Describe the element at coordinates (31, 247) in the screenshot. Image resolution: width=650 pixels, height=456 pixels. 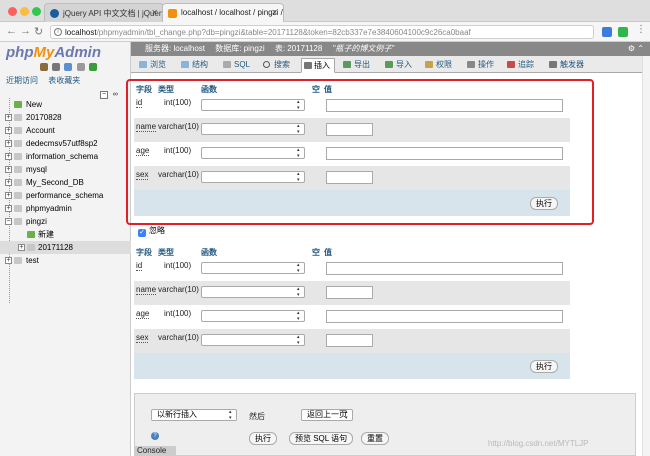
I see `table-icon` at that location.